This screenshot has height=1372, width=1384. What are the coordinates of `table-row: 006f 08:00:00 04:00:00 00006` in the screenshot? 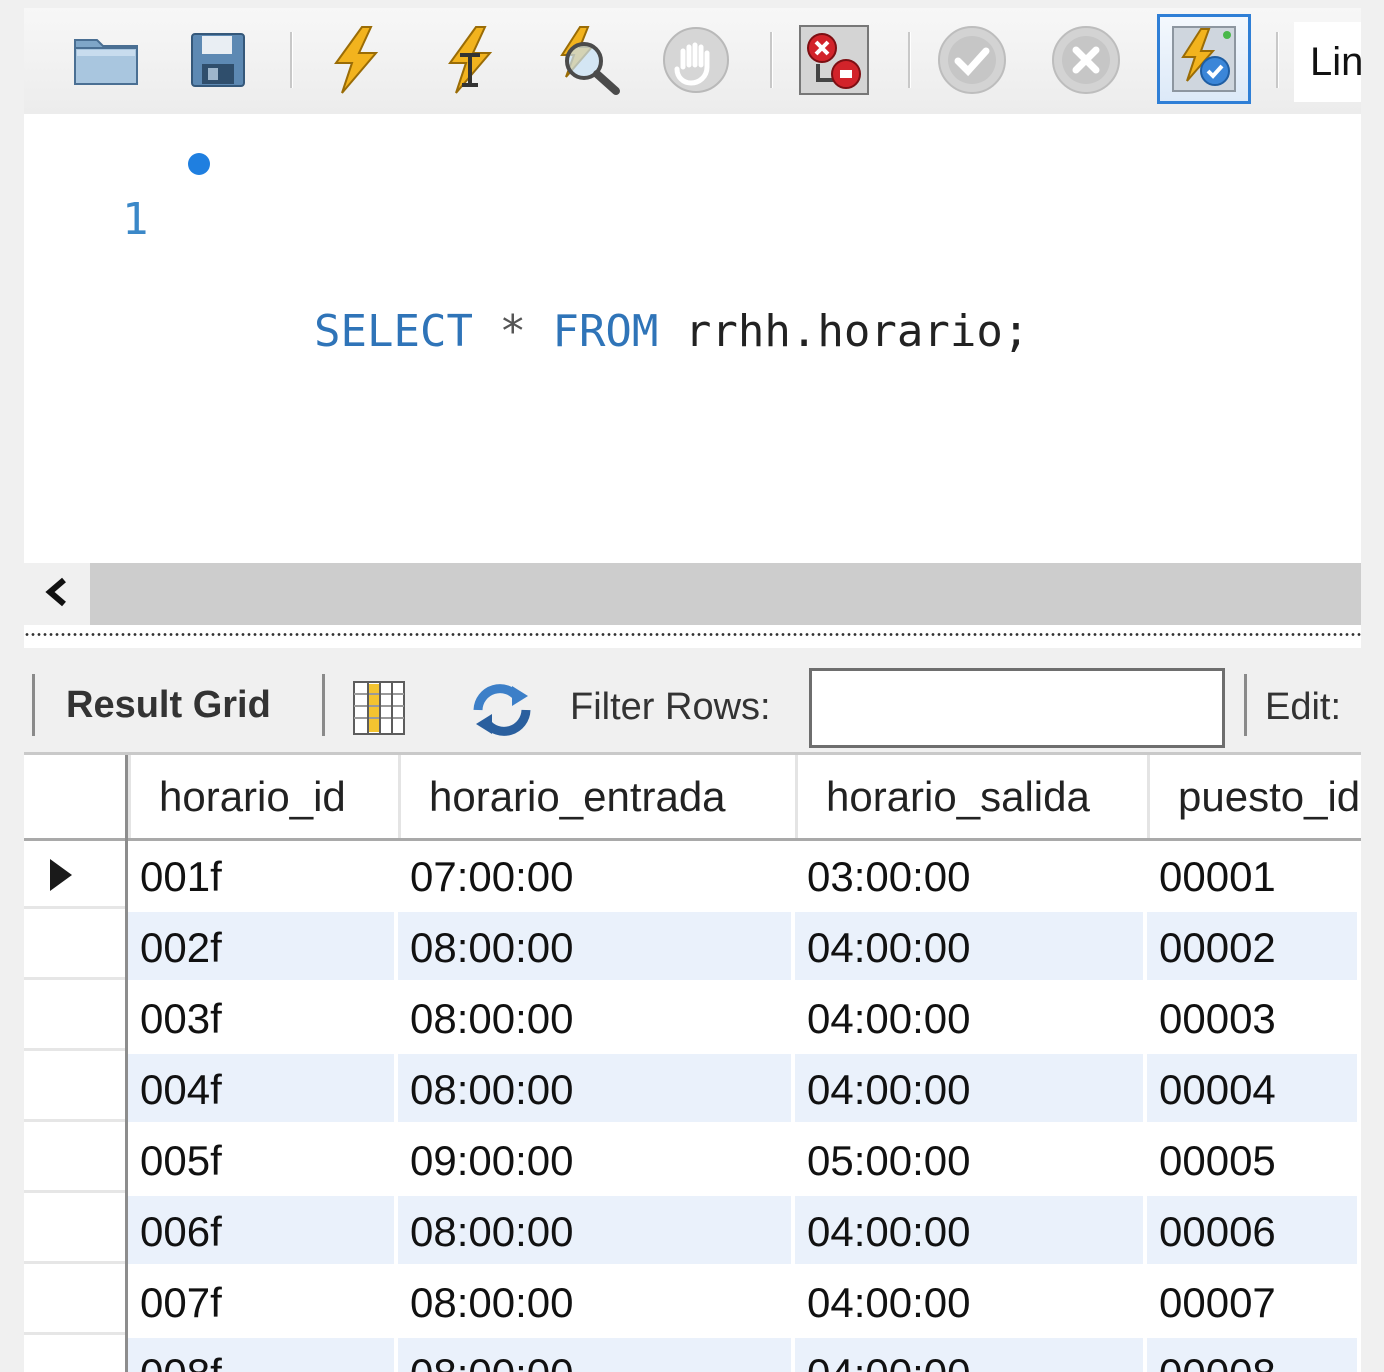 It's located at (692, 1230).